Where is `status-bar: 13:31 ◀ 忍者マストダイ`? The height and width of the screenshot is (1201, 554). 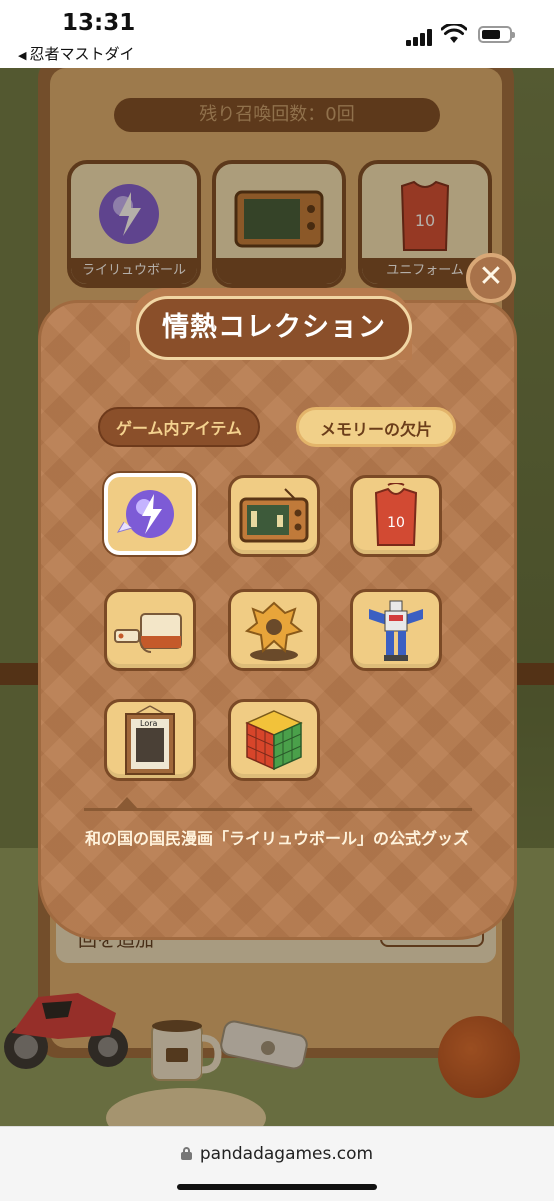
status-bar: 13:31 ◀ 忍者マストダイ is located at coordinates (277, 34).